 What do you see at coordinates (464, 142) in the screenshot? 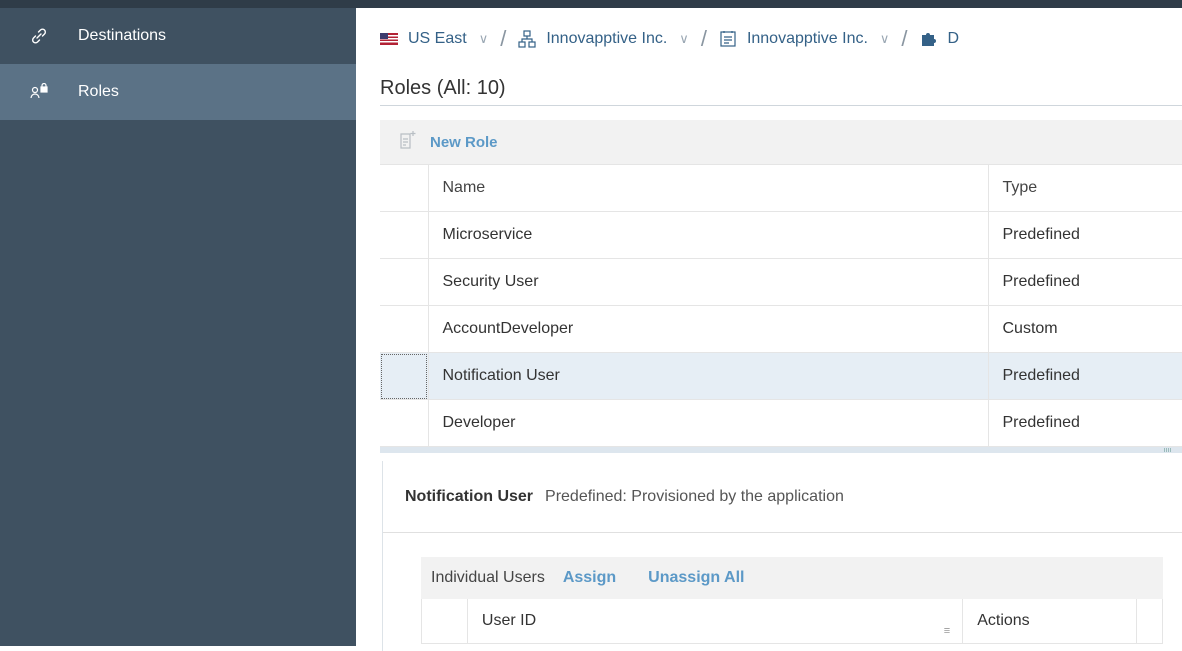
I see `new-role-label: New Role` at bounding box center [464, 142].